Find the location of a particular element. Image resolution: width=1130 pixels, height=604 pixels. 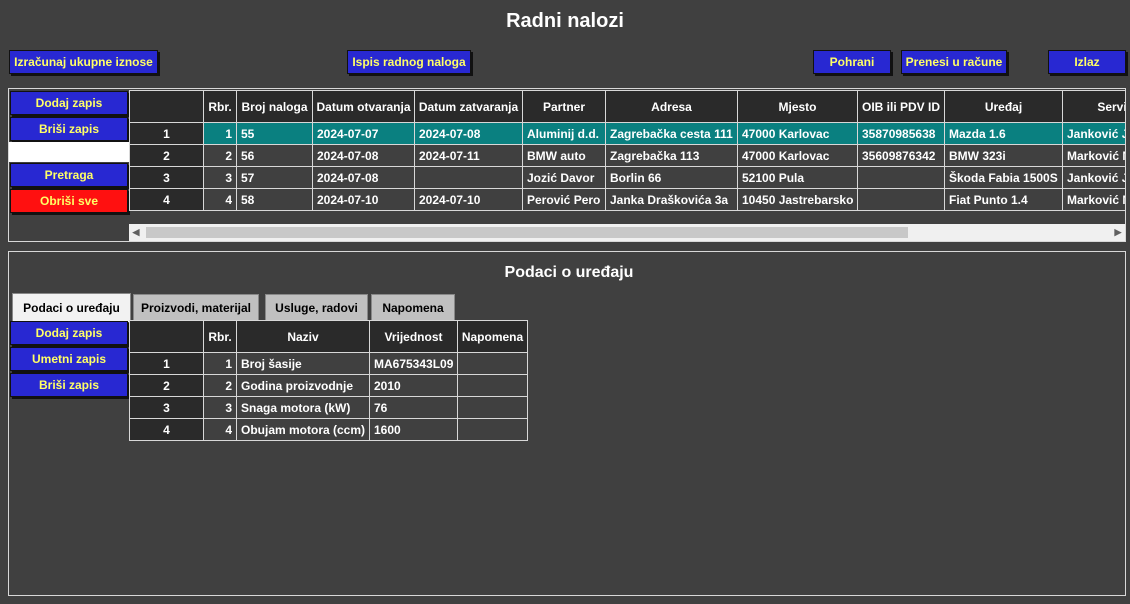

order-cell: 2024-07-11 is located at coordinates (468, 155).